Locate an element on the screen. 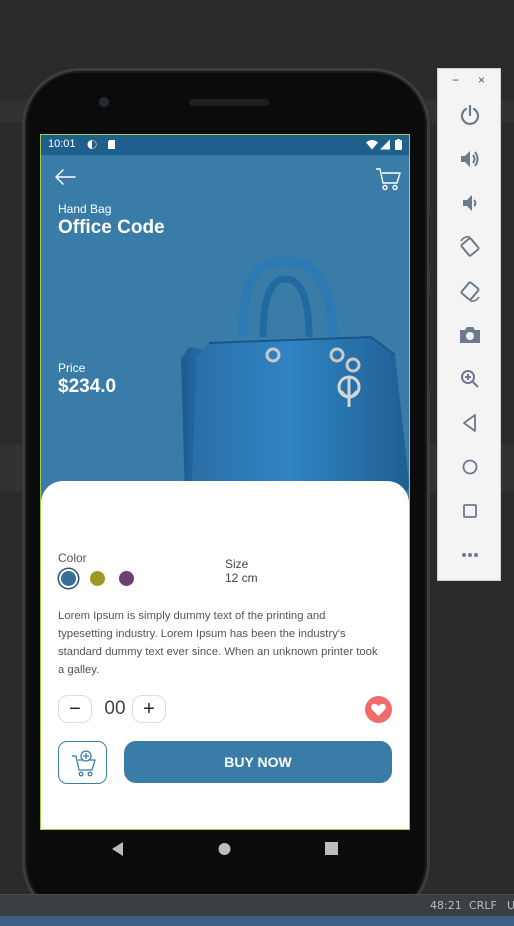 This screenshot has width=514, height=926. signal-icon is located at coordinates (385, 144).